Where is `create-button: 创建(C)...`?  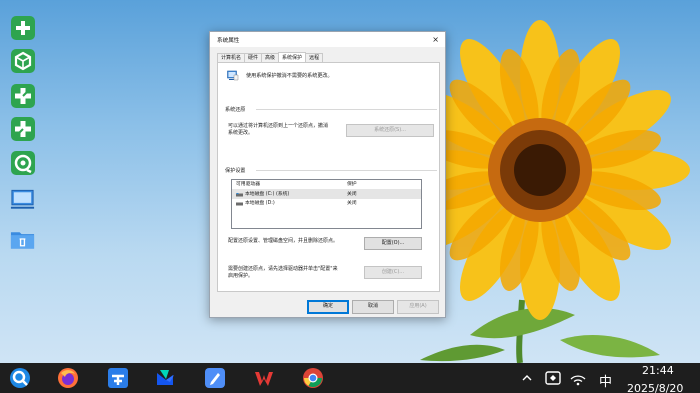 create-button: 创建(C)... is located at coordinates (393, 272).